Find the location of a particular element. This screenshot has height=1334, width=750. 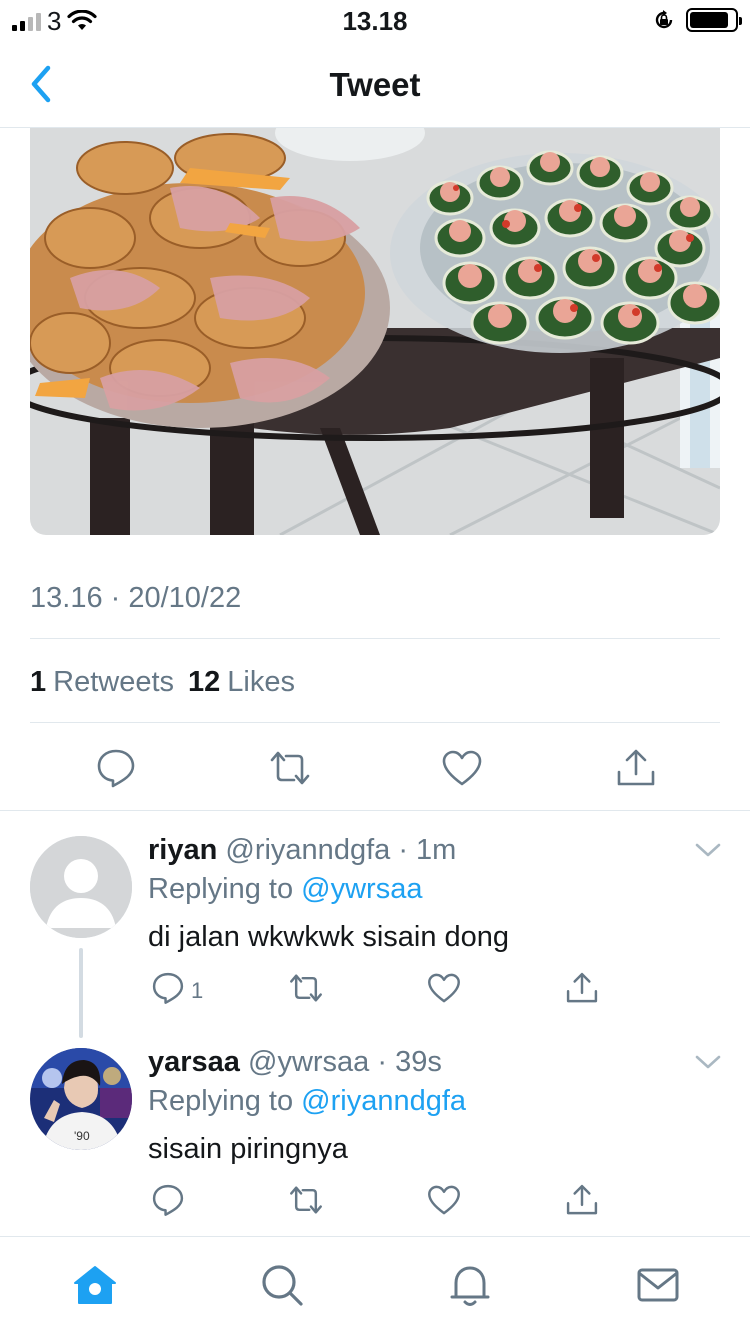

reply-author-name: riyan is located at coordinates (182, 850).